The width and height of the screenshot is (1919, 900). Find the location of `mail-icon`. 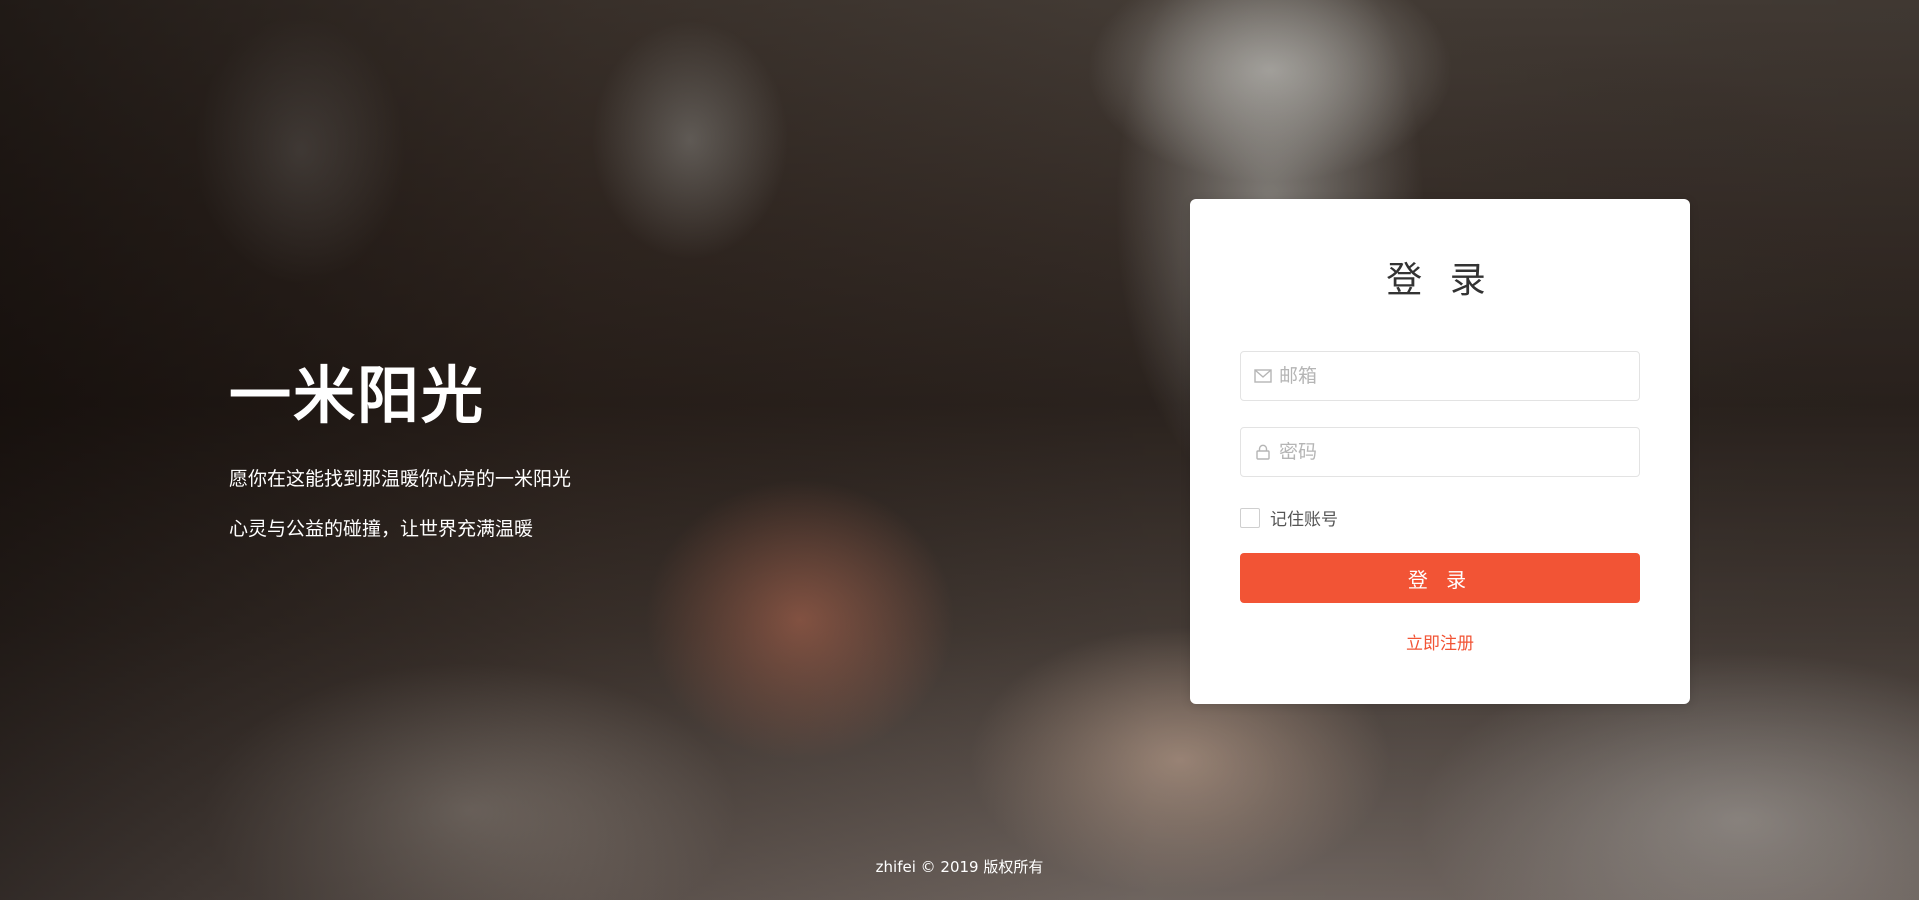

mail-icon is located at coordinates (1263, 376).